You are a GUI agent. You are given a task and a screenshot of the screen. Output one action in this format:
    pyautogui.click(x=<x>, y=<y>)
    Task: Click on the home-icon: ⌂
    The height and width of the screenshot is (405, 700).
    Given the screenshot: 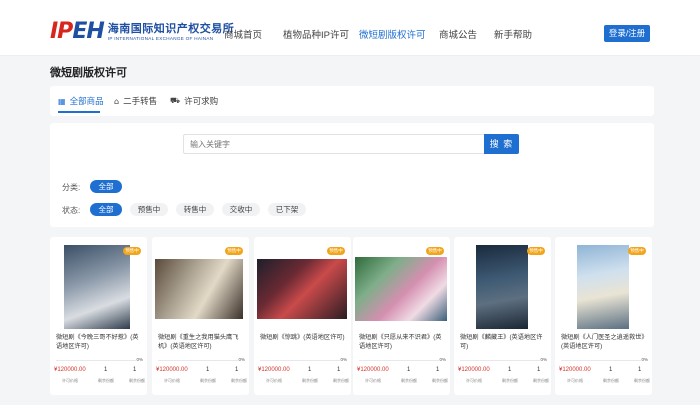 What is the action you would take?
    pyautogui.click(x=117, y=101)
    